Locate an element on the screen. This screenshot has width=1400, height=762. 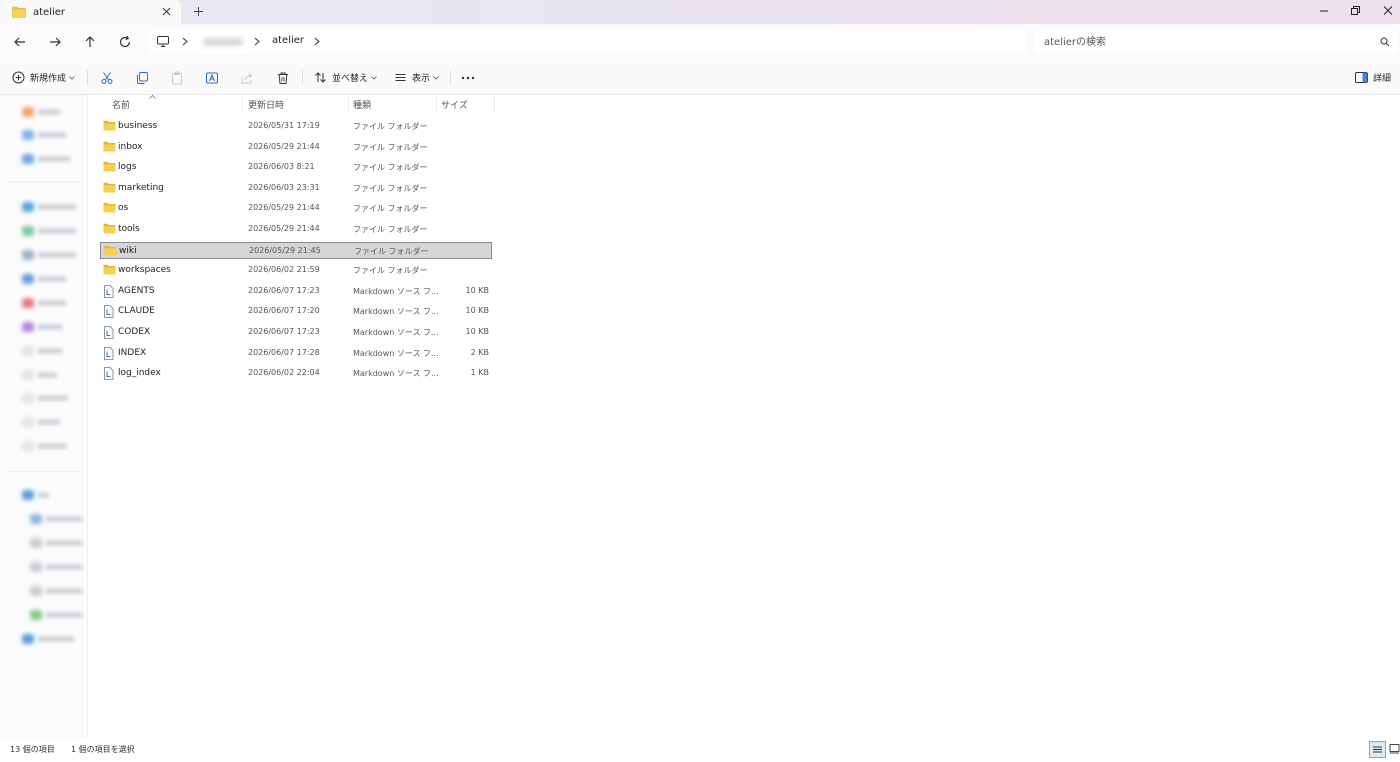
details-view-icon is located at coordinates (1377, 749).